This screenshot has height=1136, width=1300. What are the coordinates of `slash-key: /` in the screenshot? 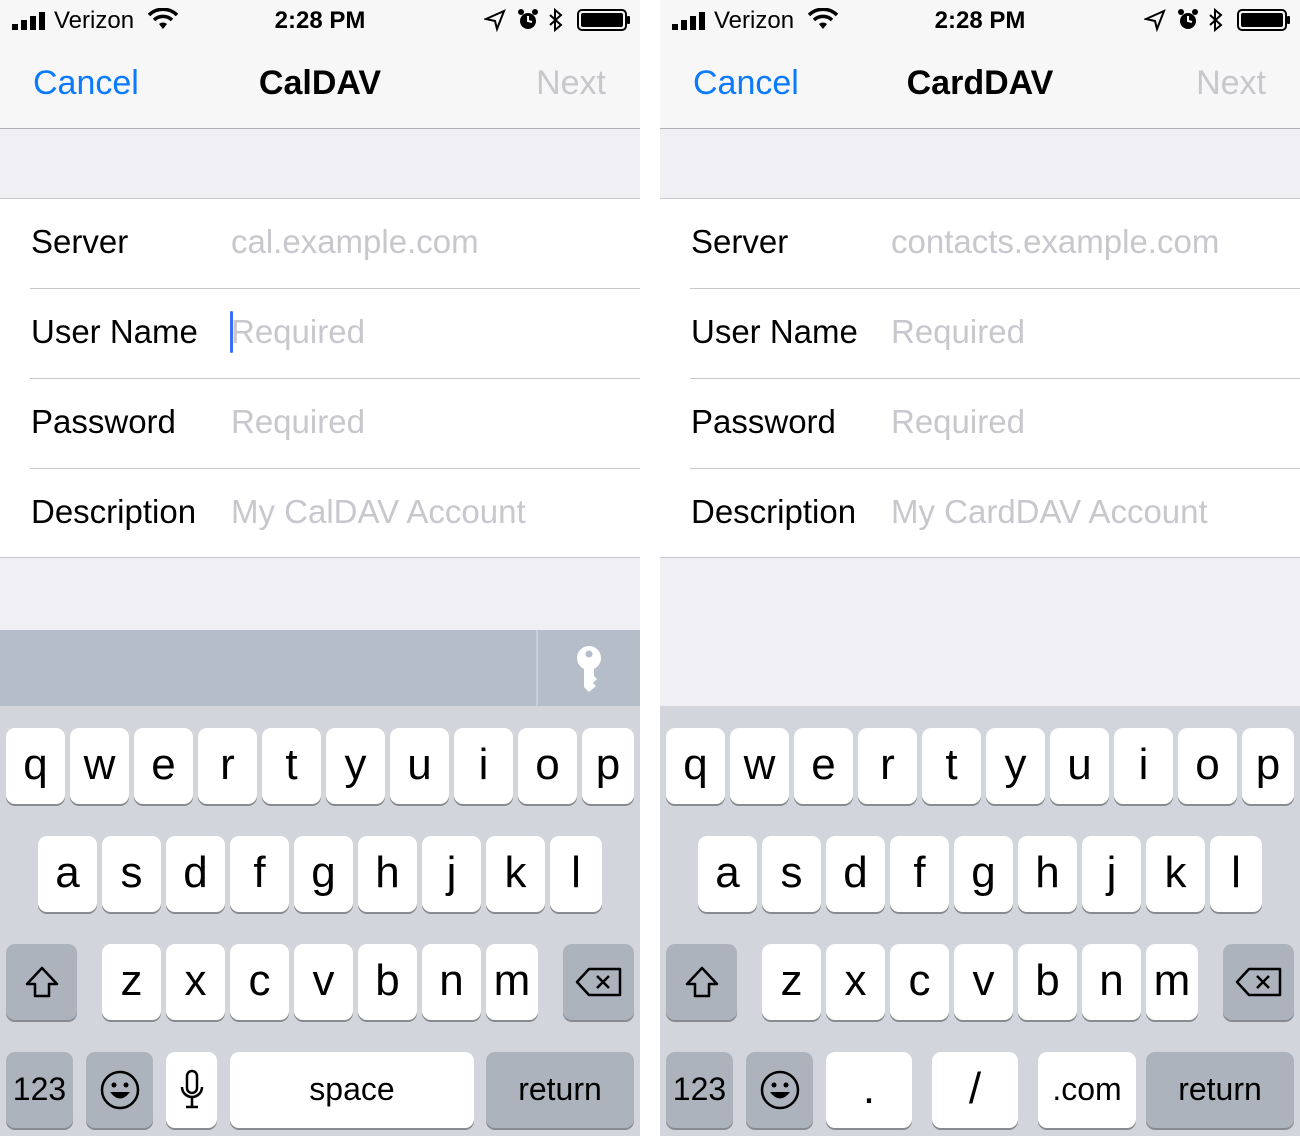 It's located at (975, 1090).